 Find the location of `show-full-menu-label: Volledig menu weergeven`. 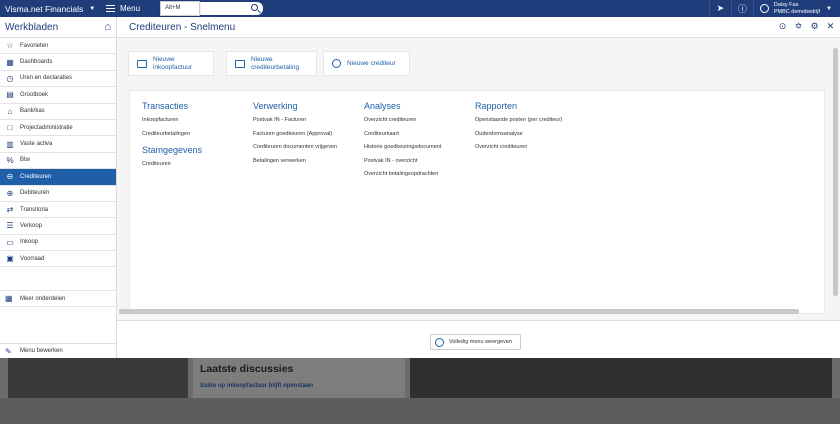

show-full-menu-label: Volledig menu weergeven is located at coordinates (480, 342).